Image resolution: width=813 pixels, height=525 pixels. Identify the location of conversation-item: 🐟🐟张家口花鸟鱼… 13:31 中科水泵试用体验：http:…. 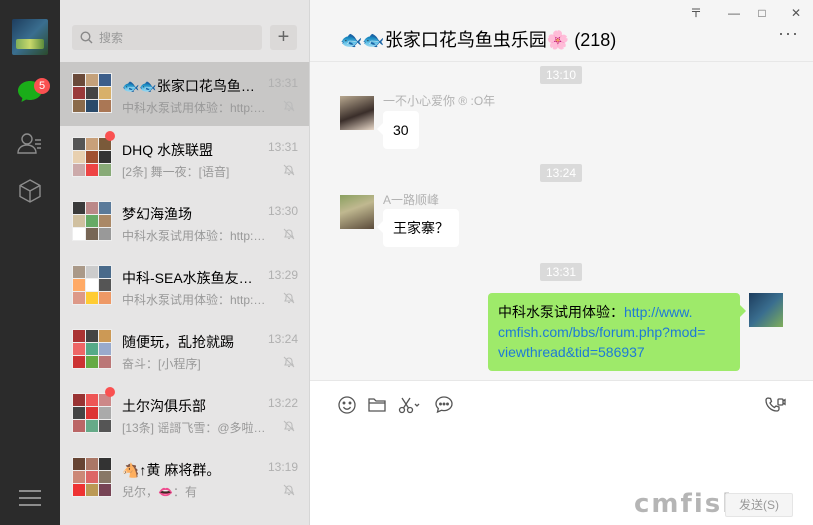
(184, 94).